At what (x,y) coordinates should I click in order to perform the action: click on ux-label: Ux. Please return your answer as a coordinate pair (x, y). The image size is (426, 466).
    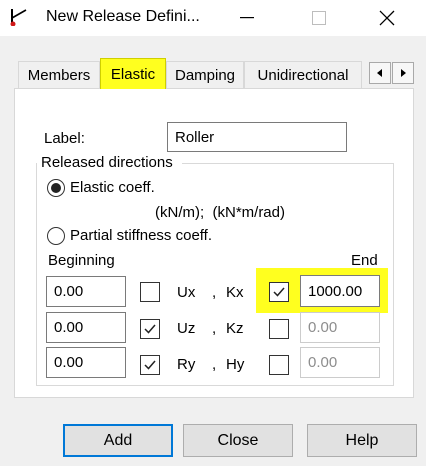
    Looking at the image, I should click on (186, 292).